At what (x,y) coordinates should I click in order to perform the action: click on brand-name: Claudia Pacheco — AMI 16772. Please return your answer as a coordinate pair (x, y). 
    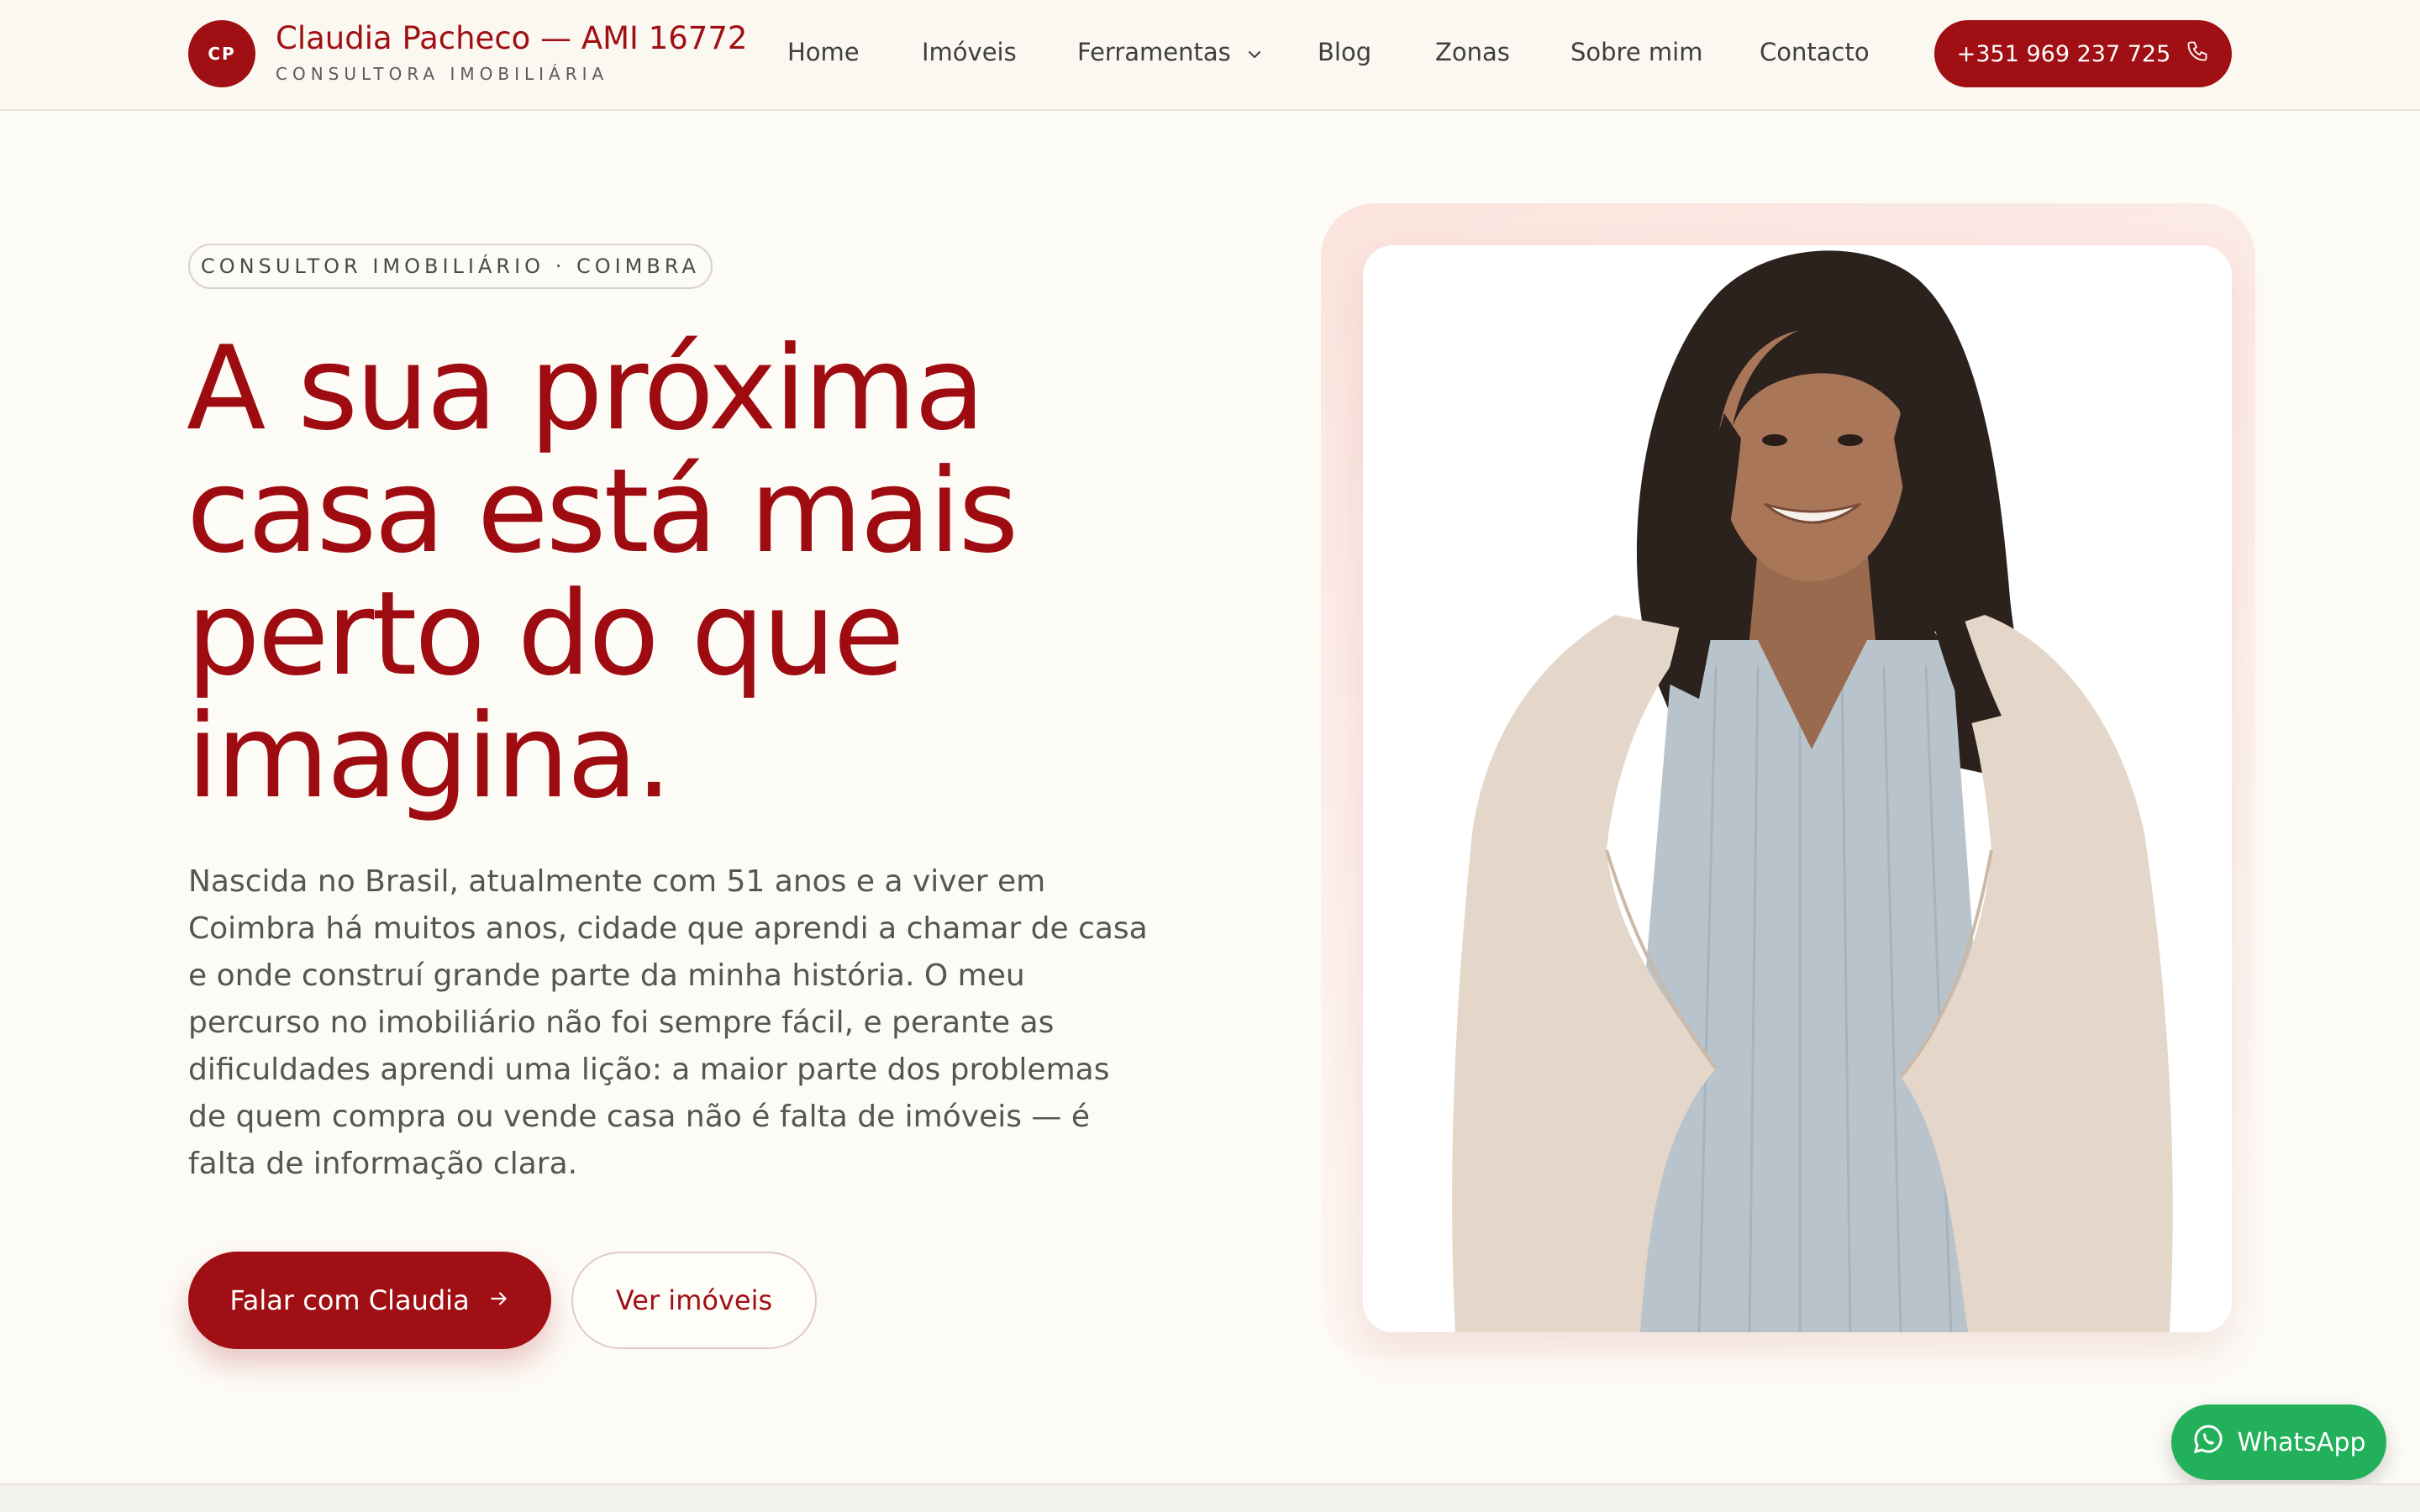
    Looking at the image, I should click on (511, 38).